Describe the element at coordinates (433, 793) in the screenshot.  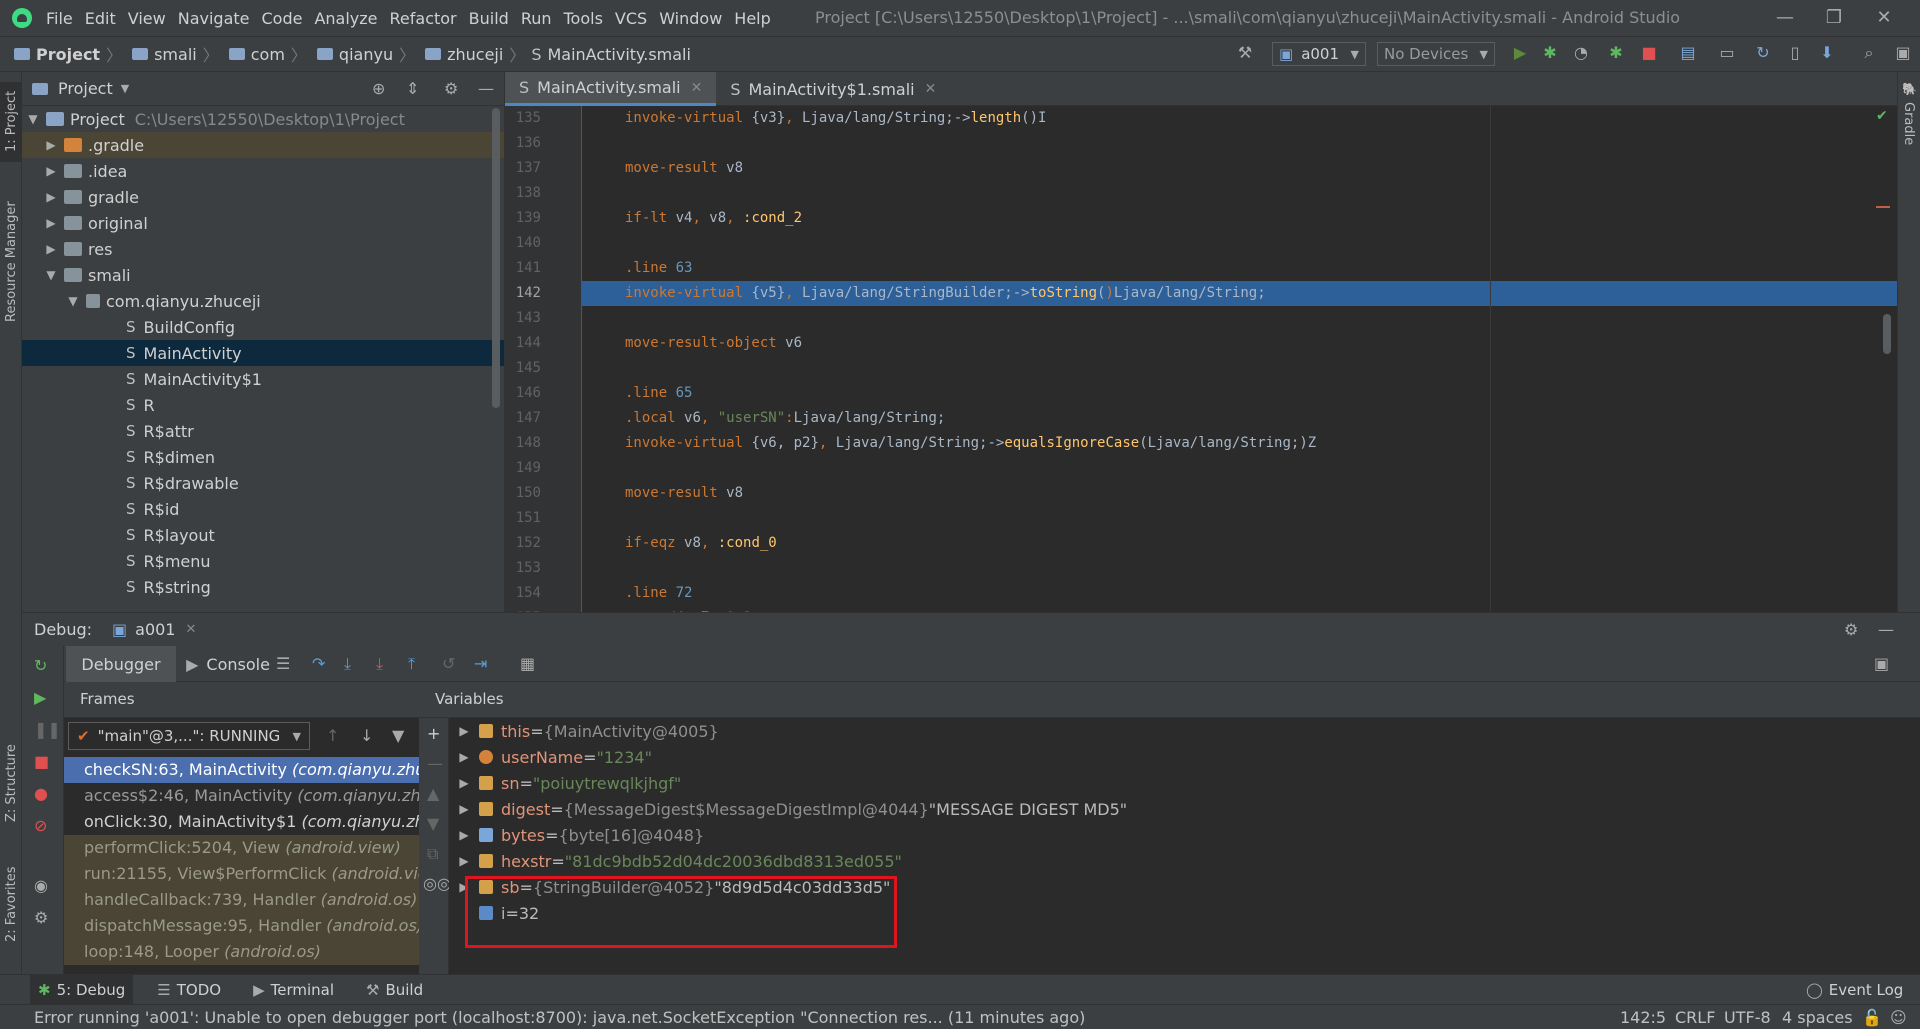
I see `move-up-icon: ▲` at that location.